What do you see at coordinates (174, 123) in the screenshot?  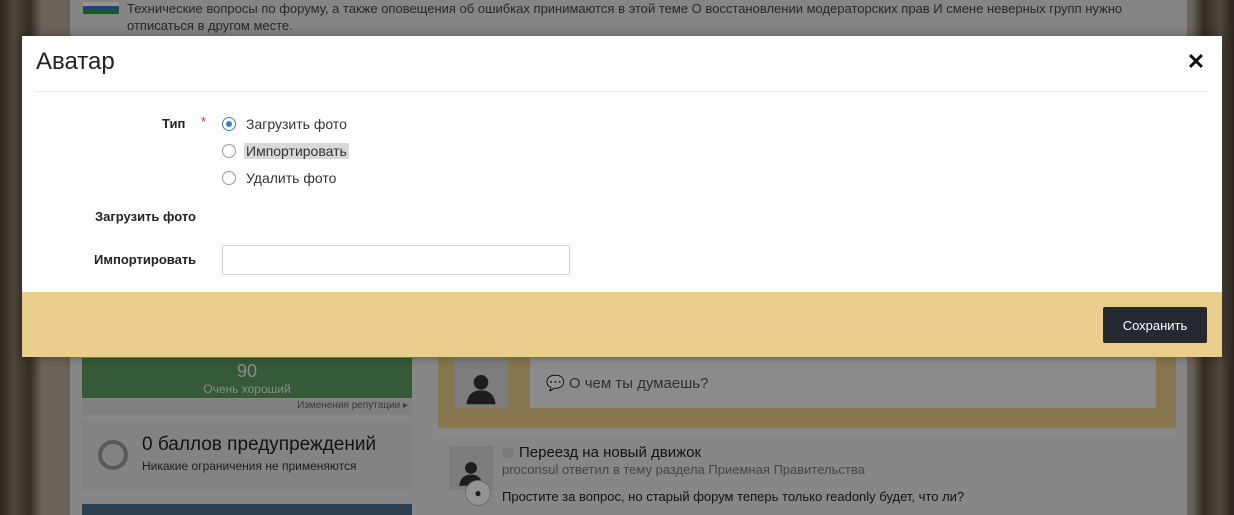 I see `type-label: Тип` at bounding box center [174, 123].